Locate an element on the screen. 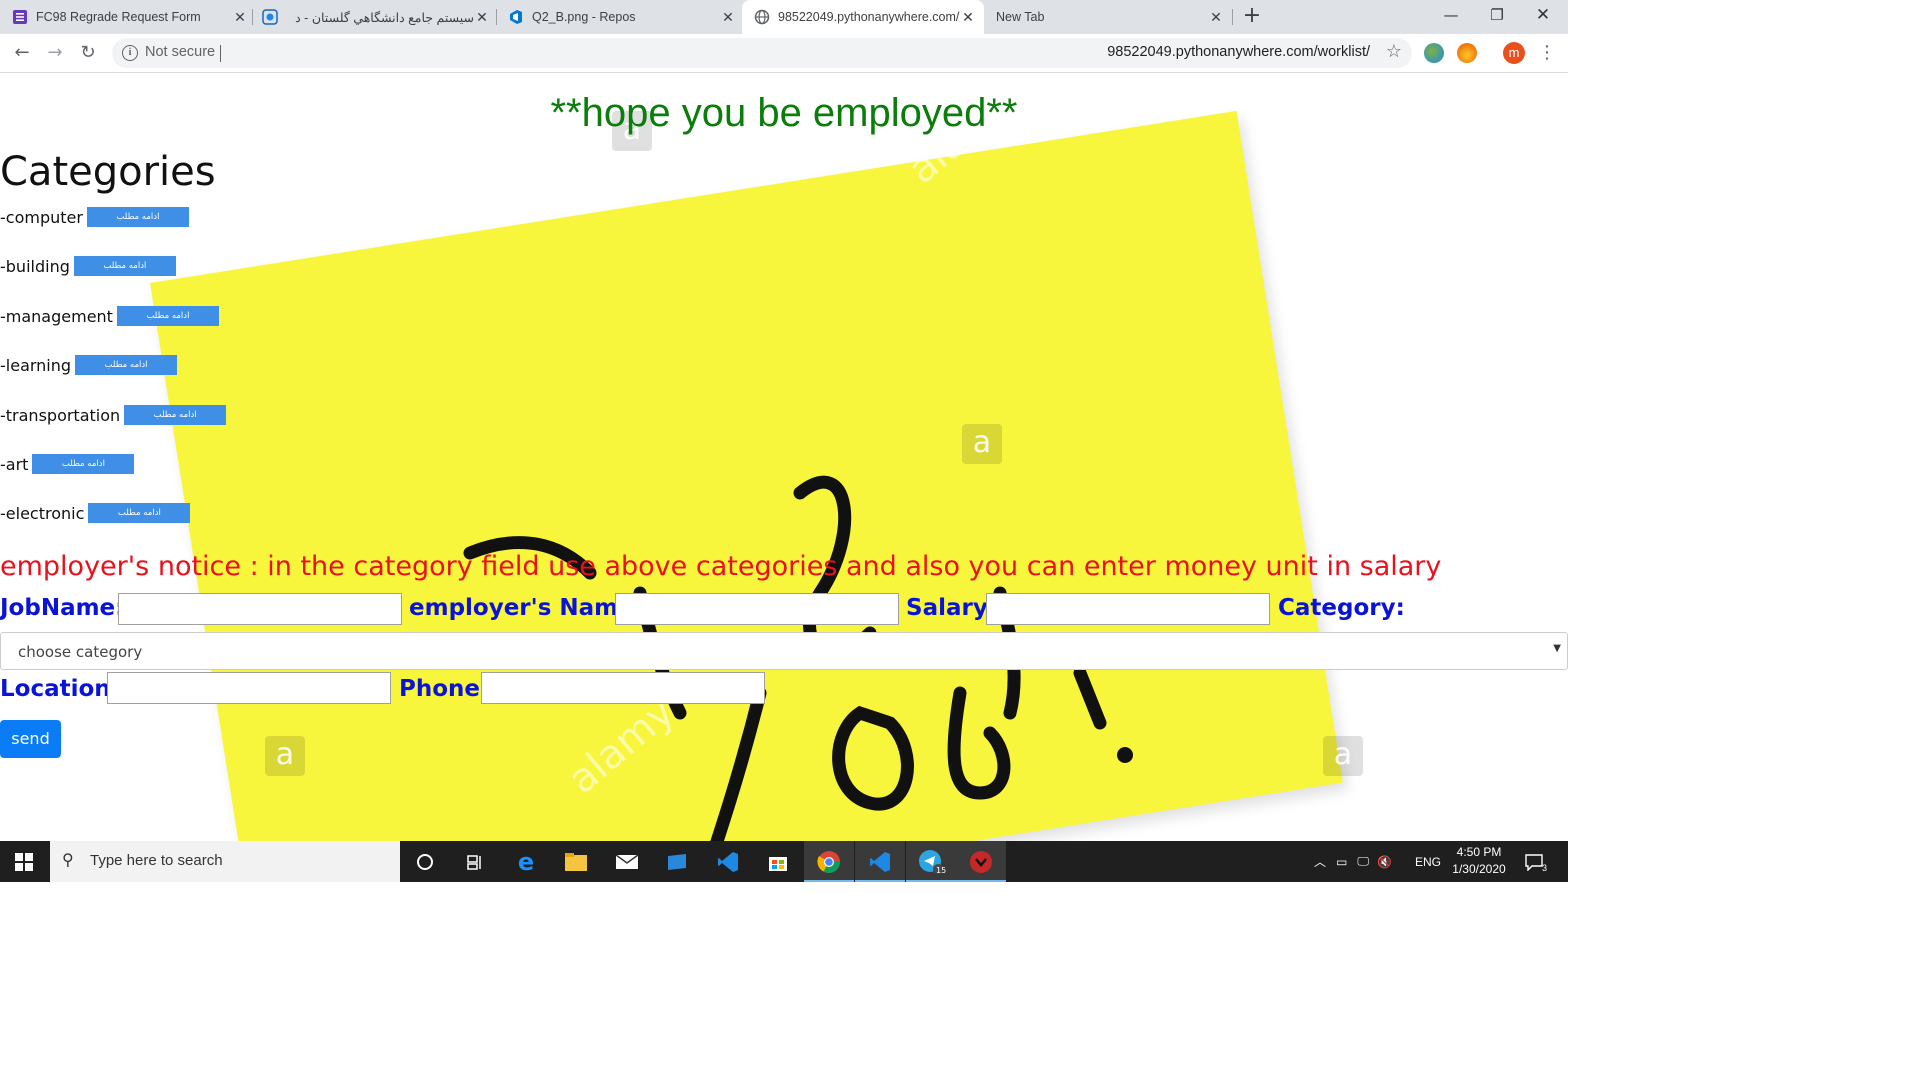  chrome-icon is located at coordinates (829, 861).